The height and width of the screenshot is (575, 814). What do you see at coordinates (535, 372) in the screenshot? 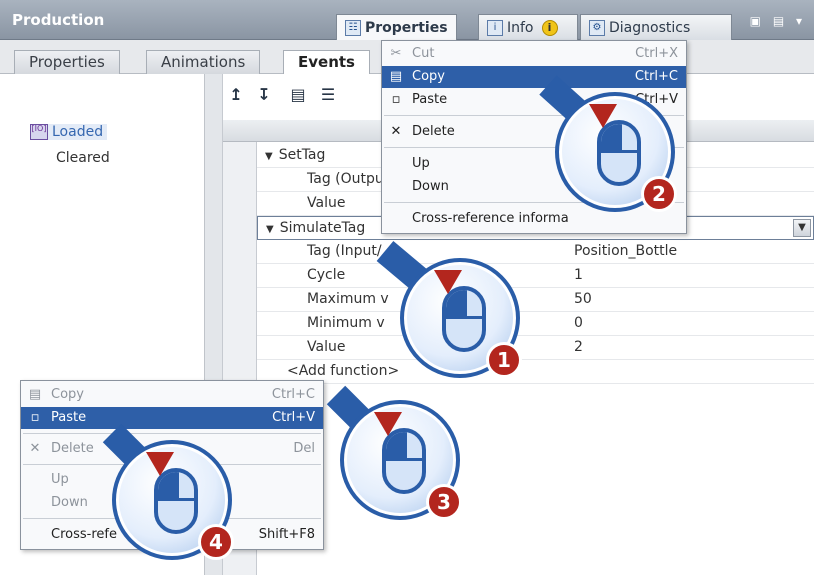
I see `add-function-row: <Add function>` at bounding box center [535, 372].